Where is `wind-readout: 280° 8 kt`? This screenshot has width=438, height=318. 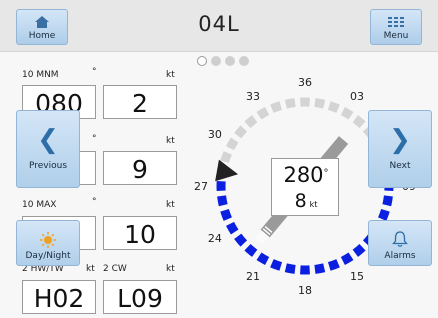
wind-readout: 280° 8 kt is located at coordinates (305, 187).